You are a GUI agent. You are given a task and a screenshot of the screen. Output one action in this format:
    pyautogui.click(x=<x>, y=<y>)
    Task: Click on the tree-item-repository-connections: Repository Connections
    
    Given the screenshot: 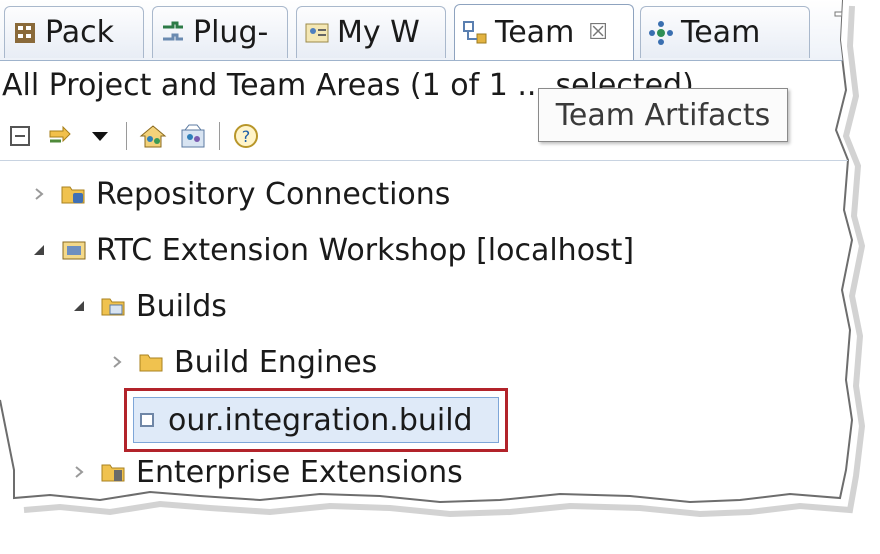 What is the action you would take?
    pyautogui.click(x=239, y=194)
    